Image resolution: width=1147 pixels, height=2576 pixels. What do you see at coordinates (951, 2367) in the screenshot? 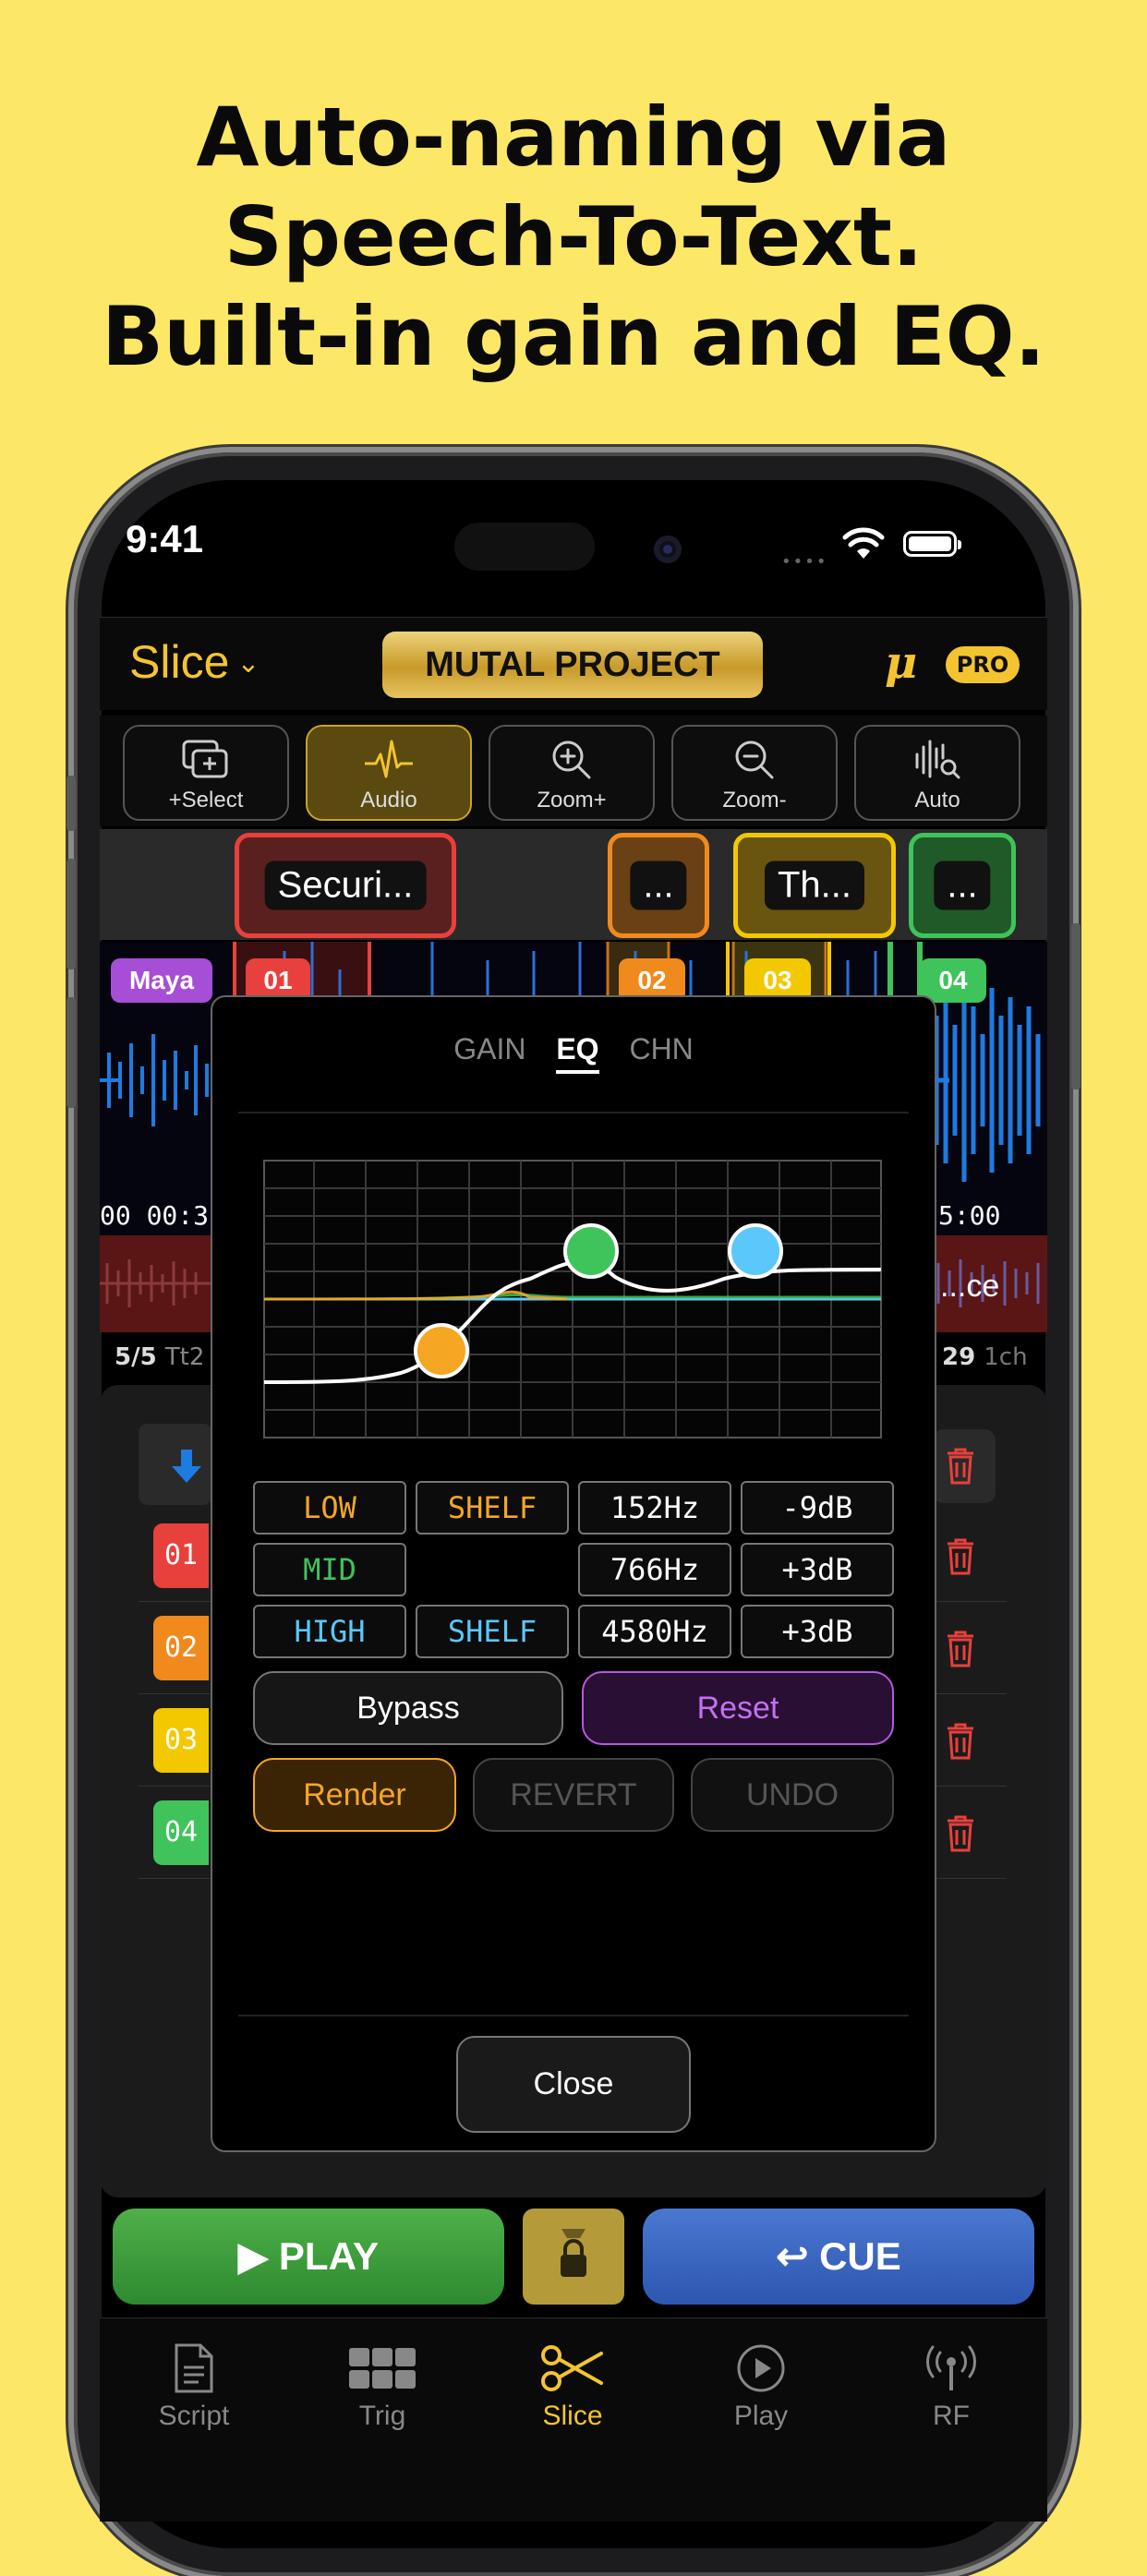
I see `antenna-icon` at bounding box center [951, 2367].